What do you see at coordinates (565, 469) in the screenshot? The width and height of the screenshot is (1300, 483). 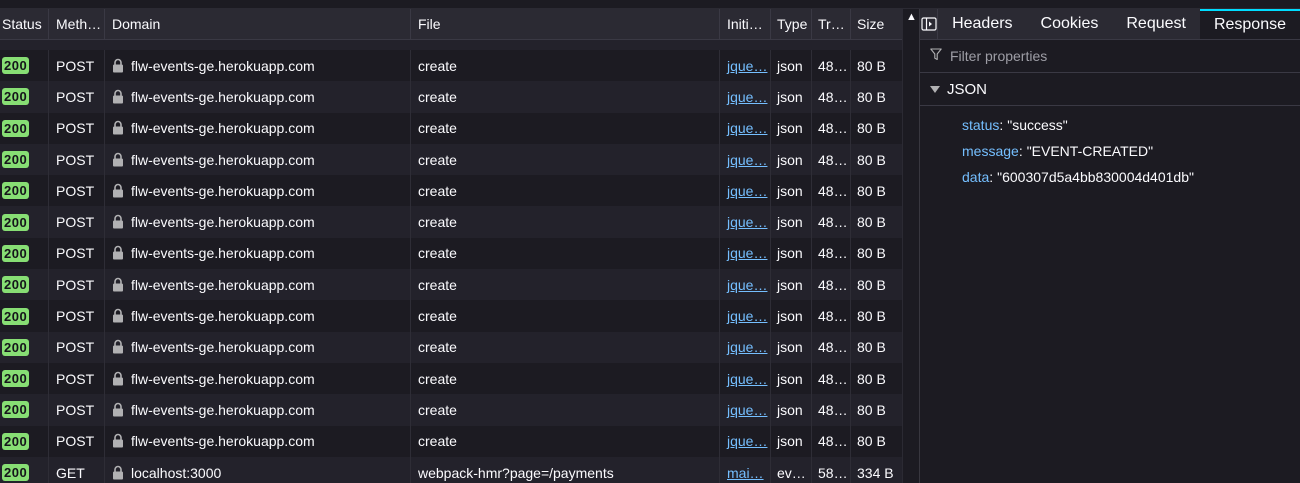 I see `file-cell: webpack-hmr?page=/payments` at bounding box center [565, 469].